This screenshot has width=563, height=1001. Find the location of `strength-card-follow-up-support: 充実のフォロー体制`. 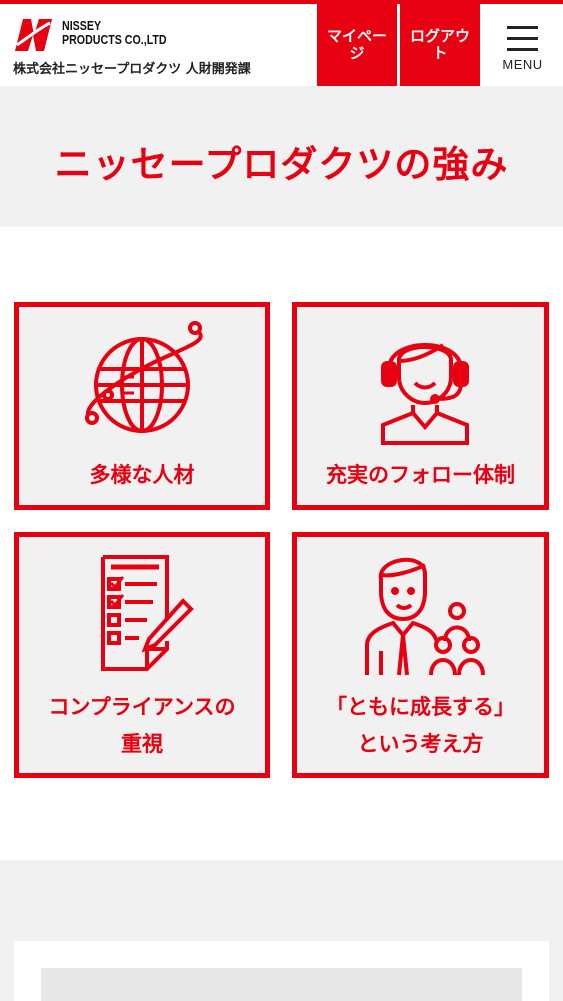

strength-card-follow-up-support: 充実のフォロー体制 is located at coordinates (420, 406).